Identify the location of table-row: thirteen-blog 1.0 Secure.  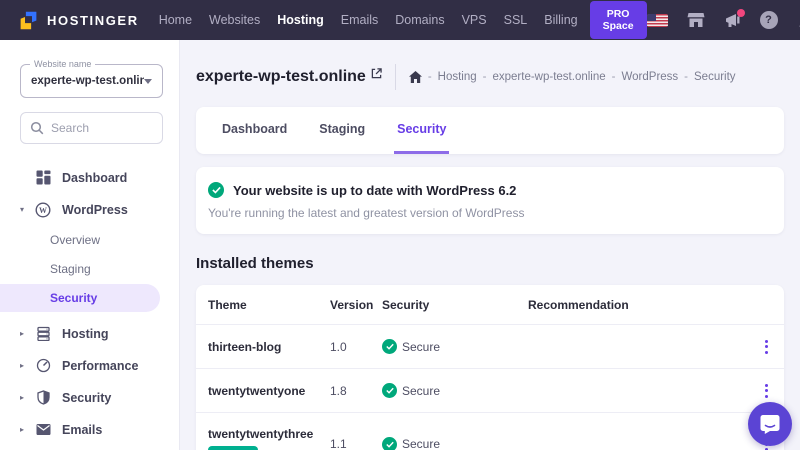
(490, 347).